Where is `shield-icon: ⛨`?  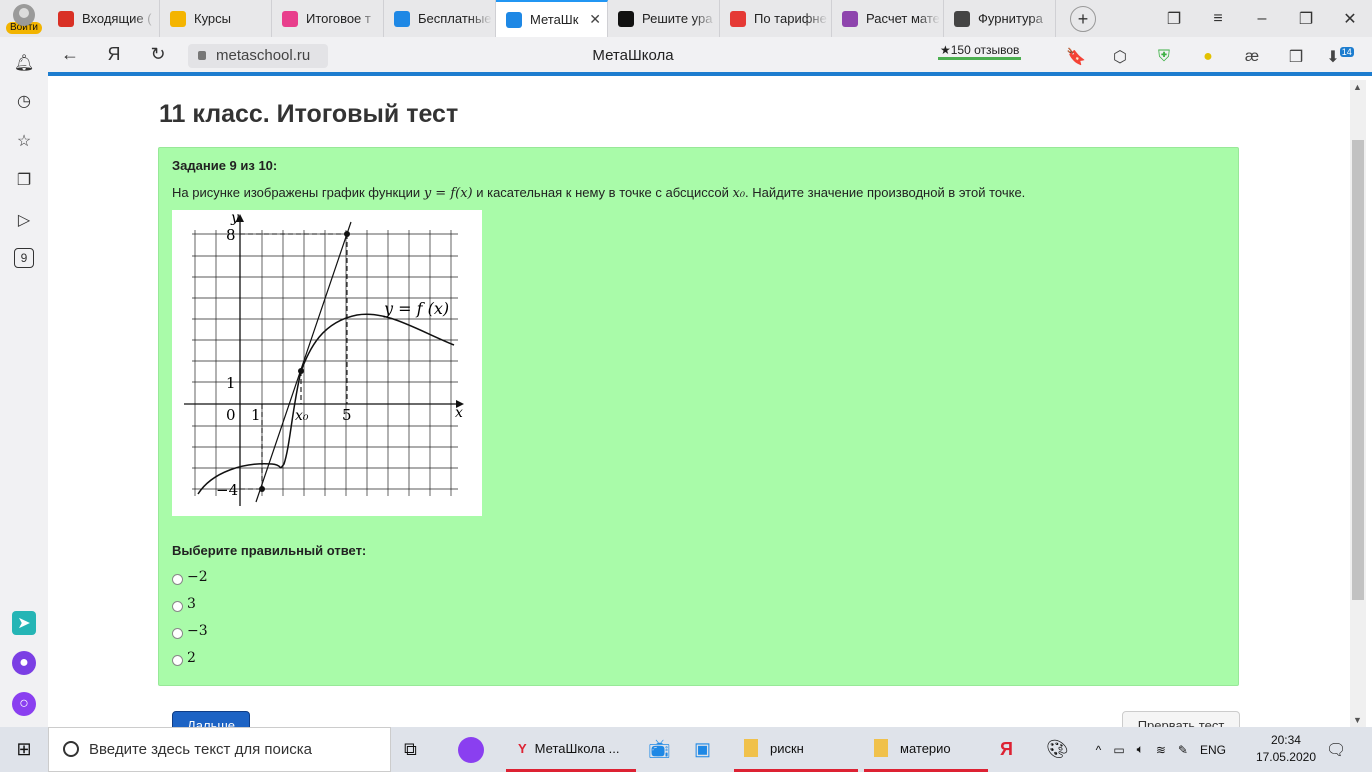
shield-icon: ⛨ is located at coordinates (1164, 57).